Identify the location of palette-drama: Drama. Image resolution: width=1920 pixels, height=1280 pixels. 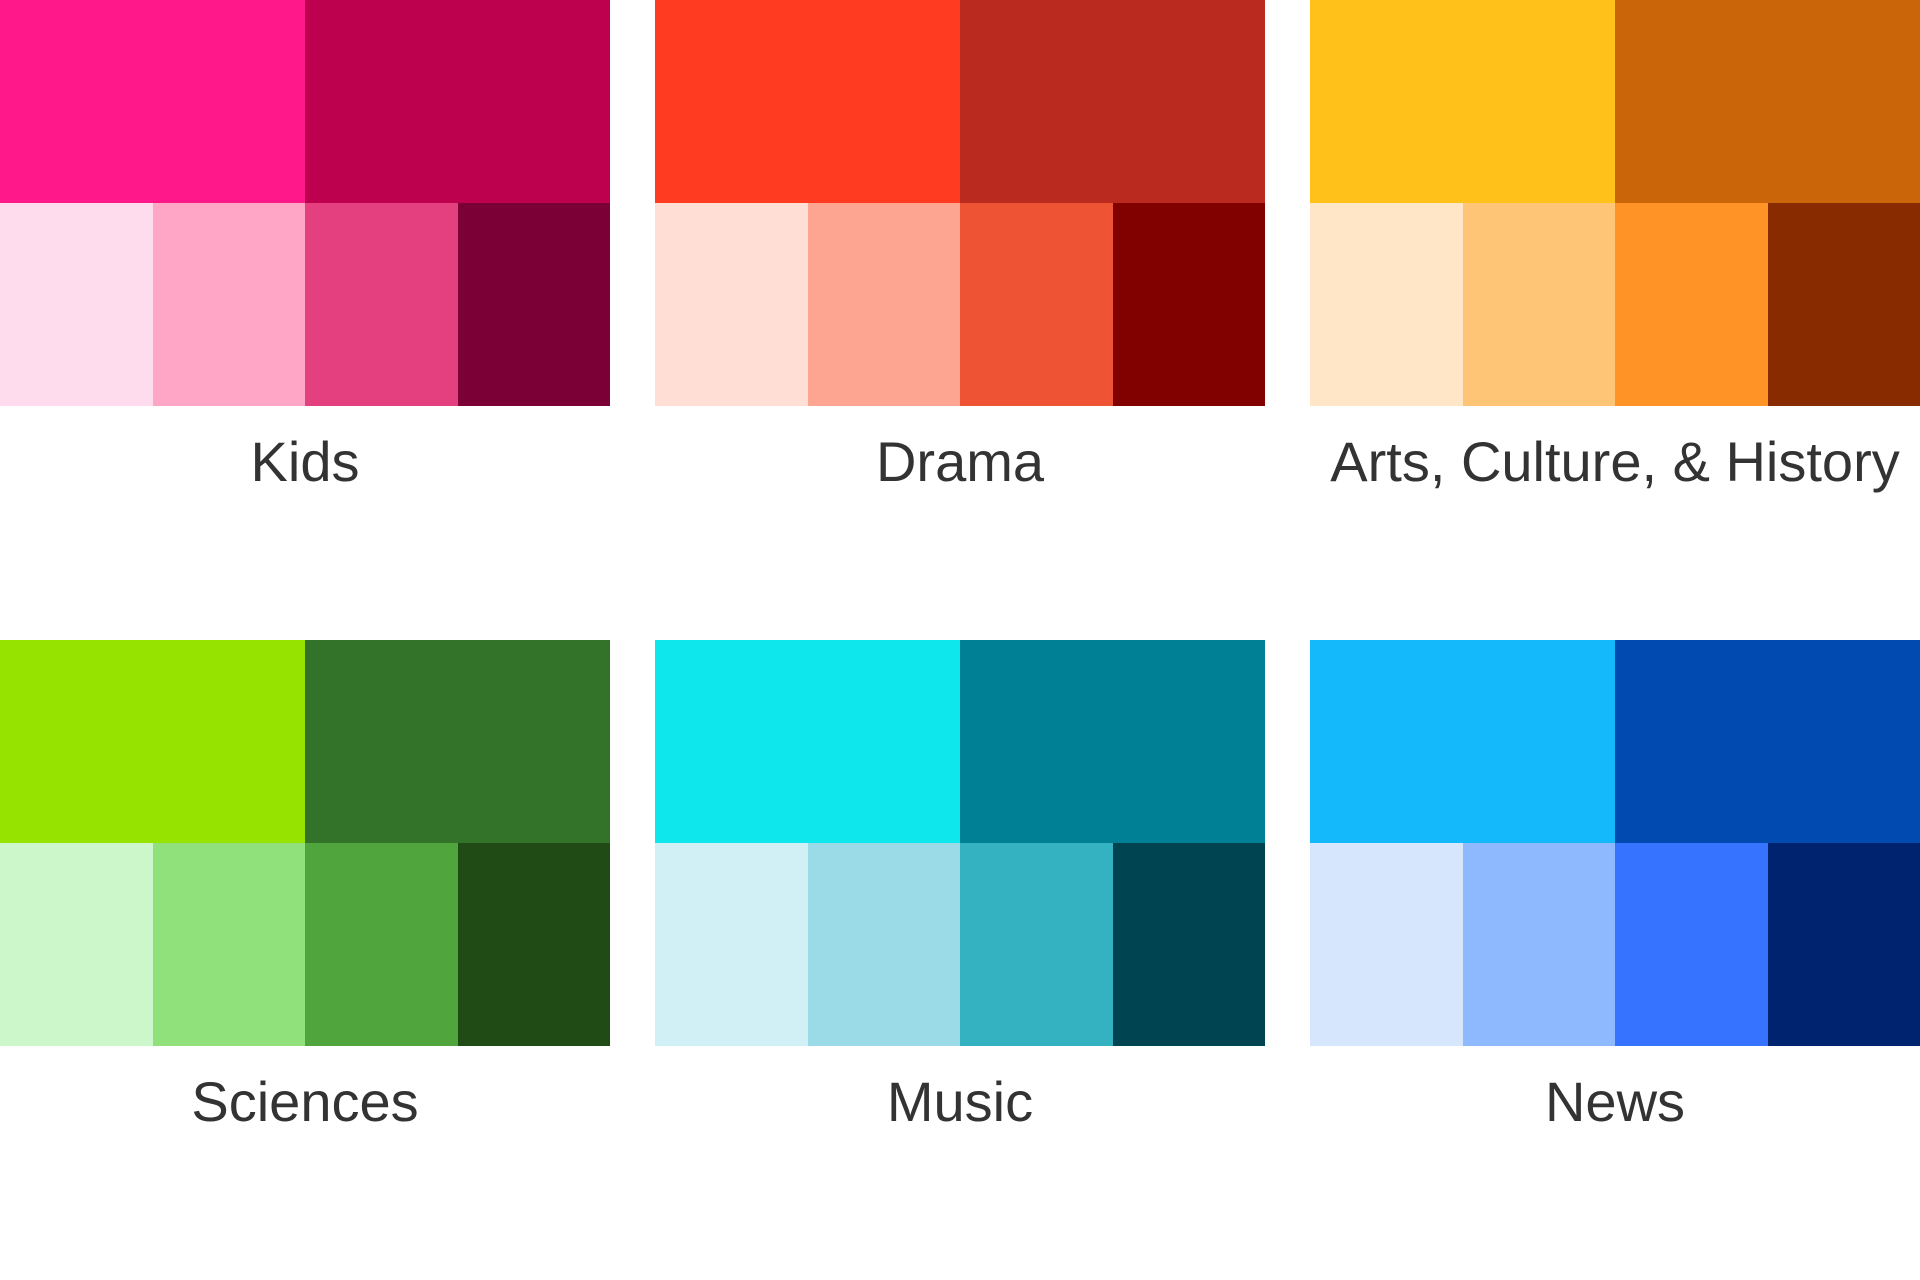
(960, 245).